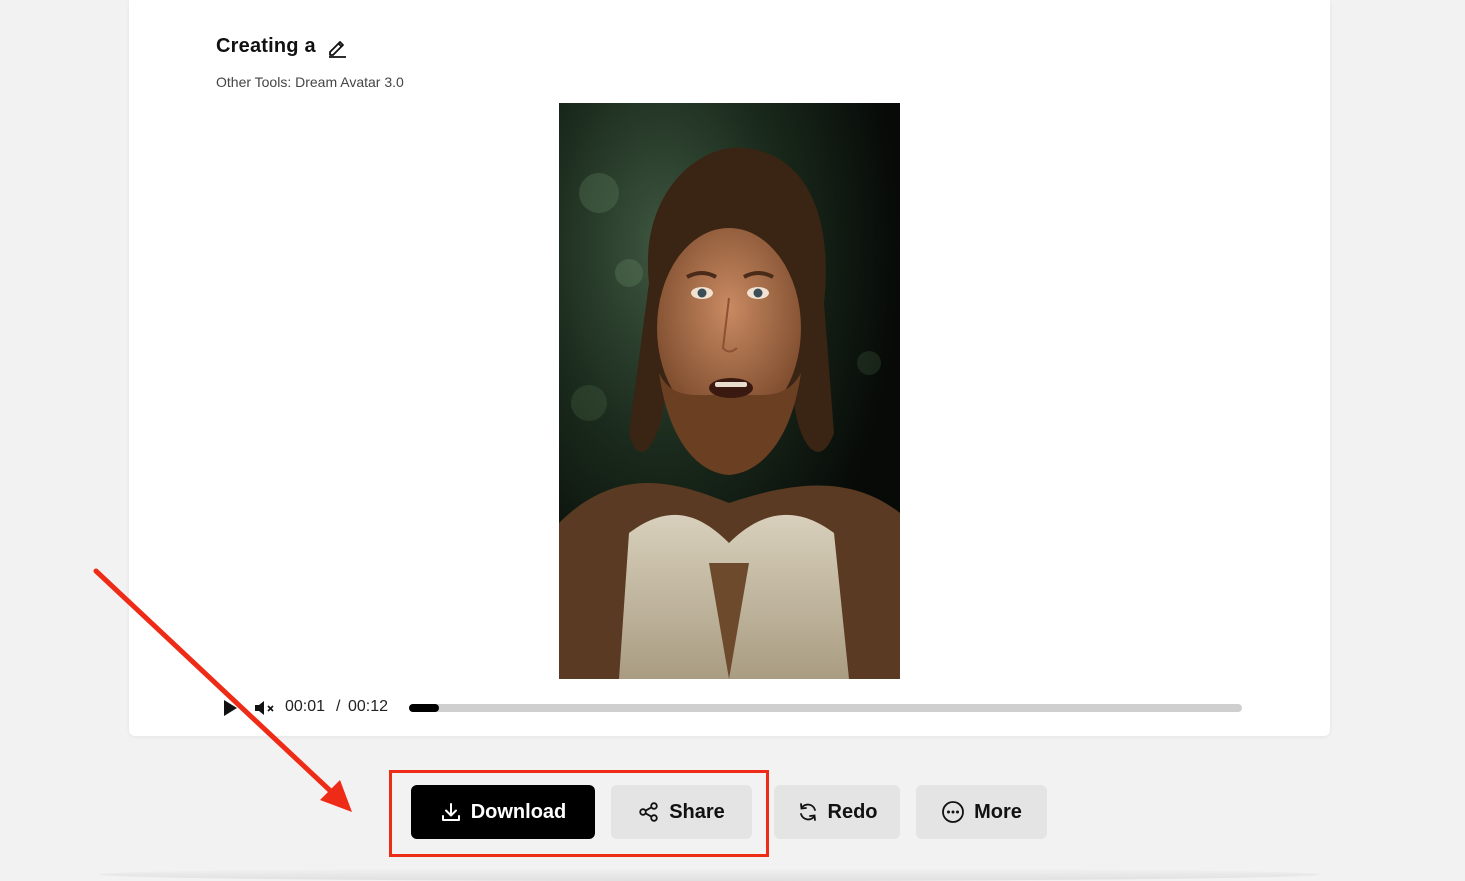 Image resolution: width=1465 pixels, height=881 pixels. What do you see at coordinates (305, 706) in the screenshot?
I see `current-time: 00:01` at bounding box center [305, 706].